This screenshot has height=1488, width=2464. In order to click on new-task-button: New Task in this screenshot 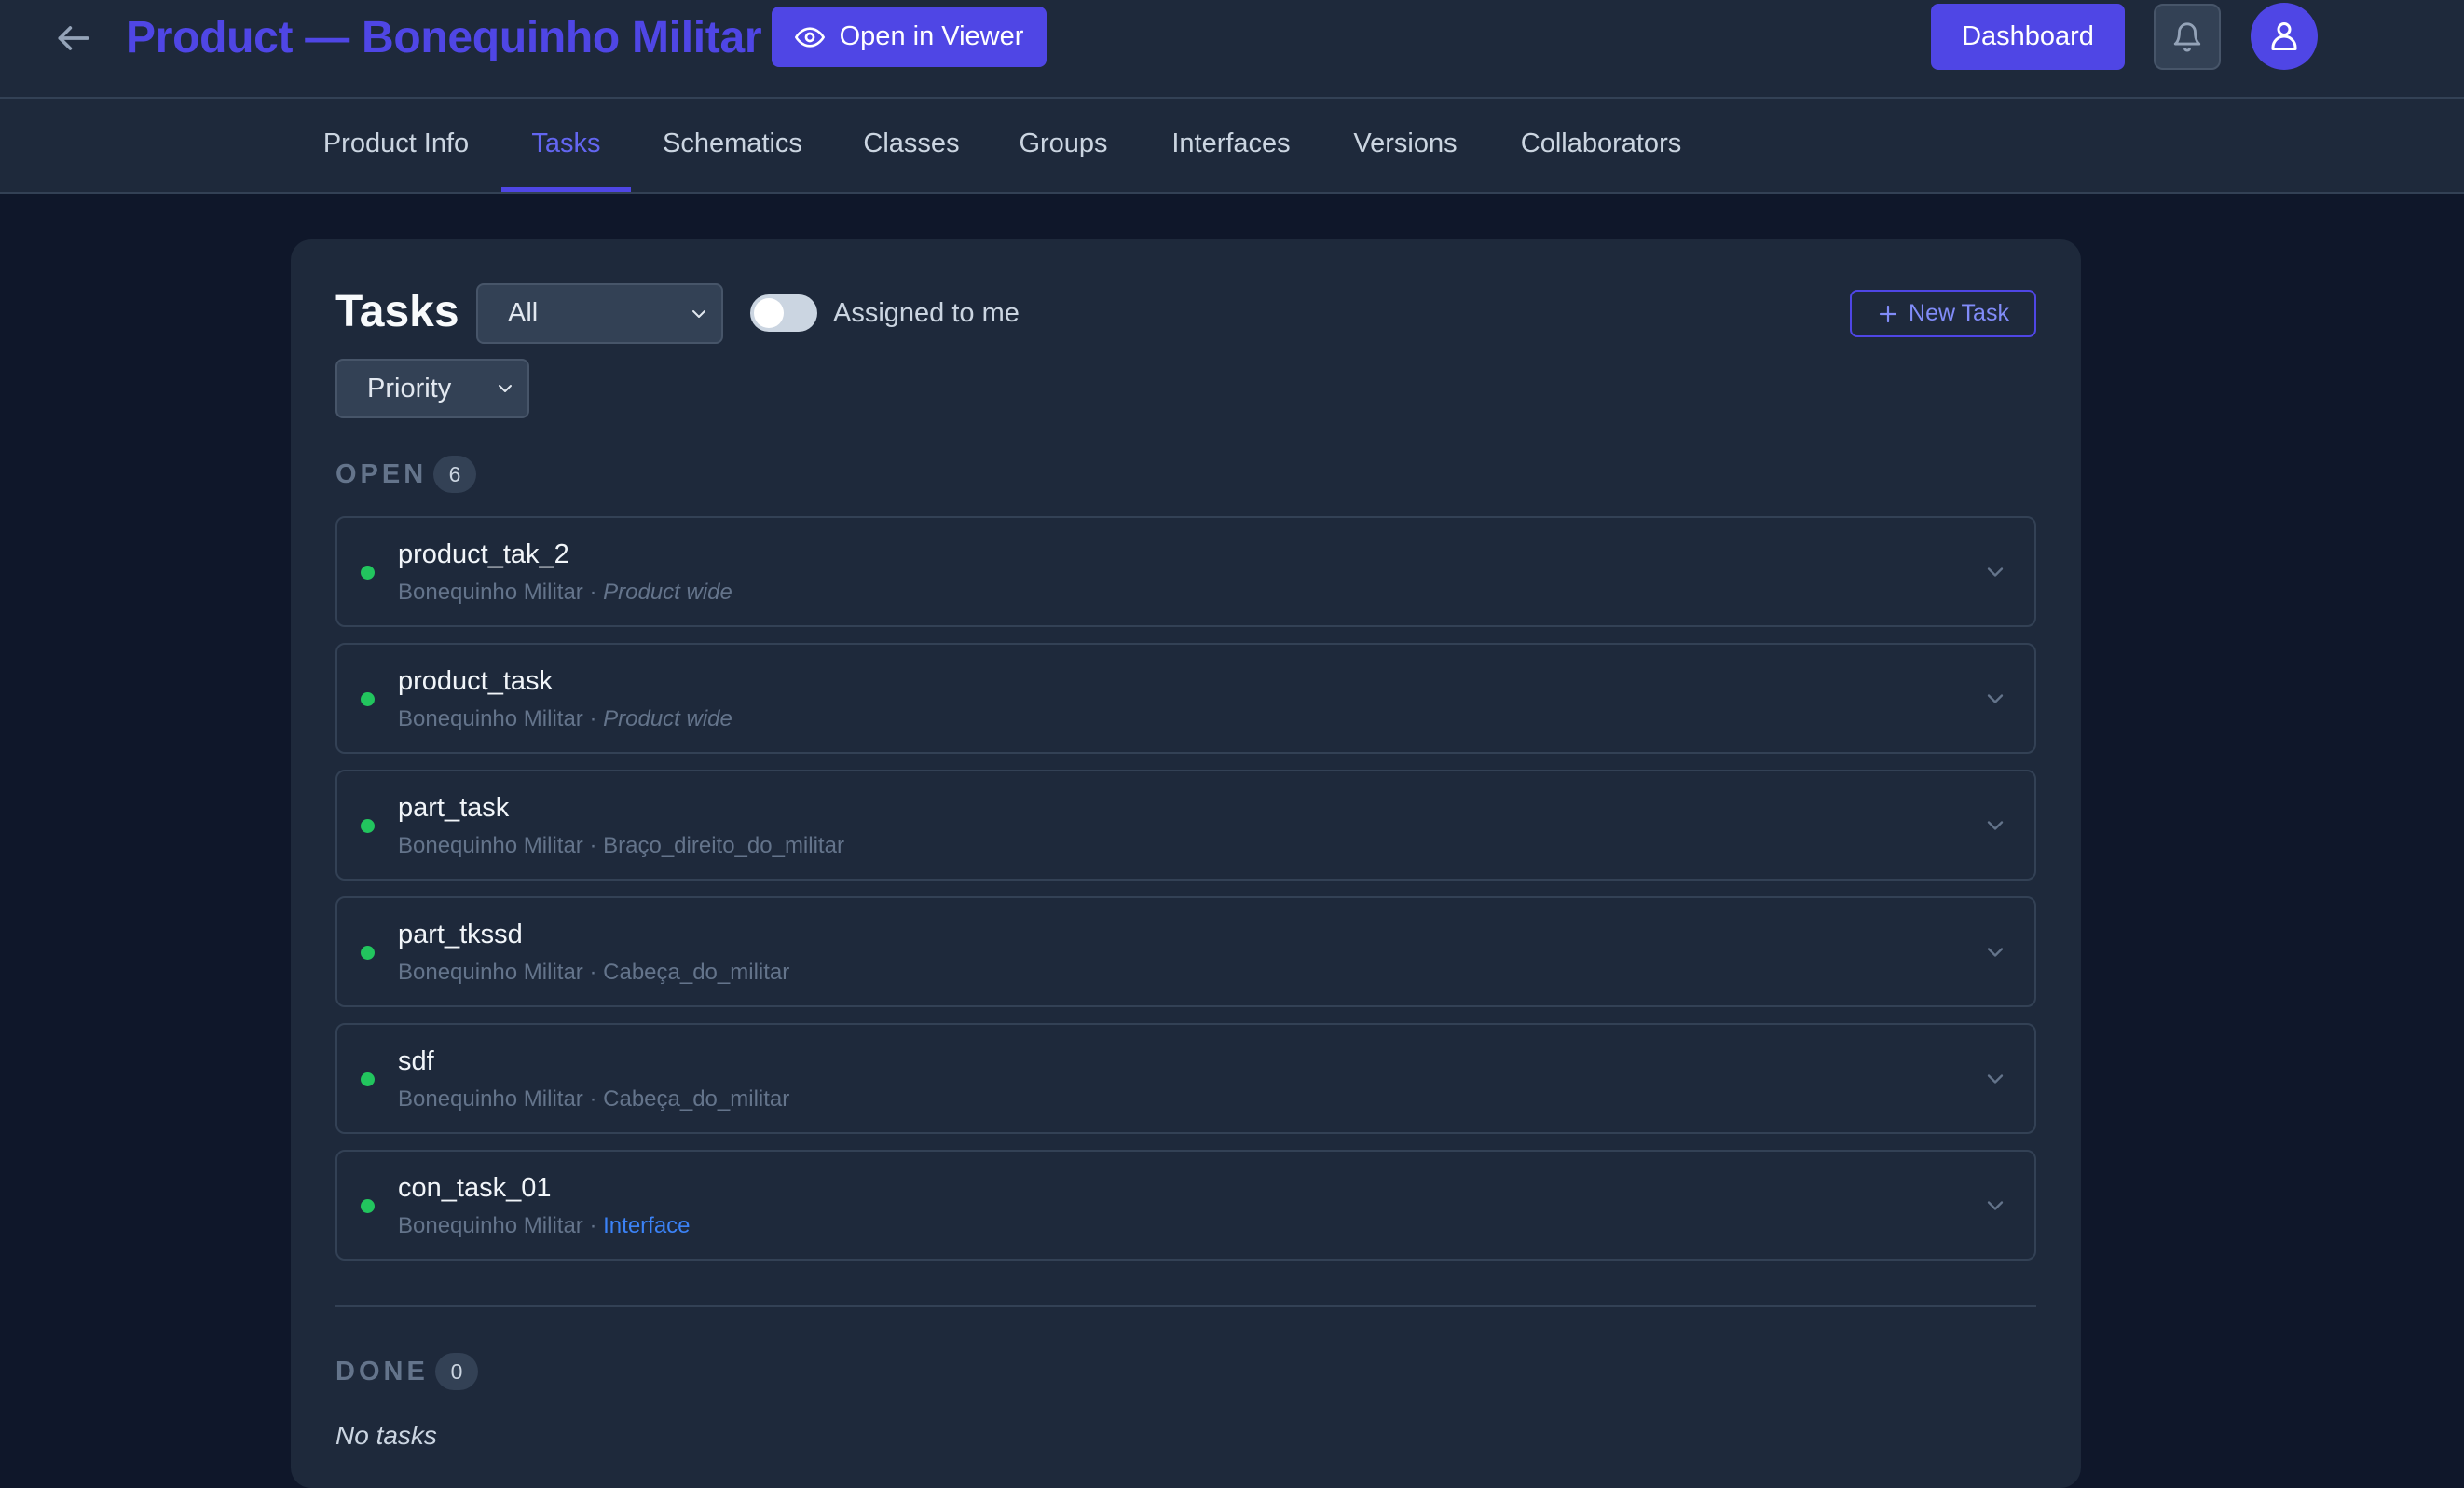, I will do `click(1943, 313)`.